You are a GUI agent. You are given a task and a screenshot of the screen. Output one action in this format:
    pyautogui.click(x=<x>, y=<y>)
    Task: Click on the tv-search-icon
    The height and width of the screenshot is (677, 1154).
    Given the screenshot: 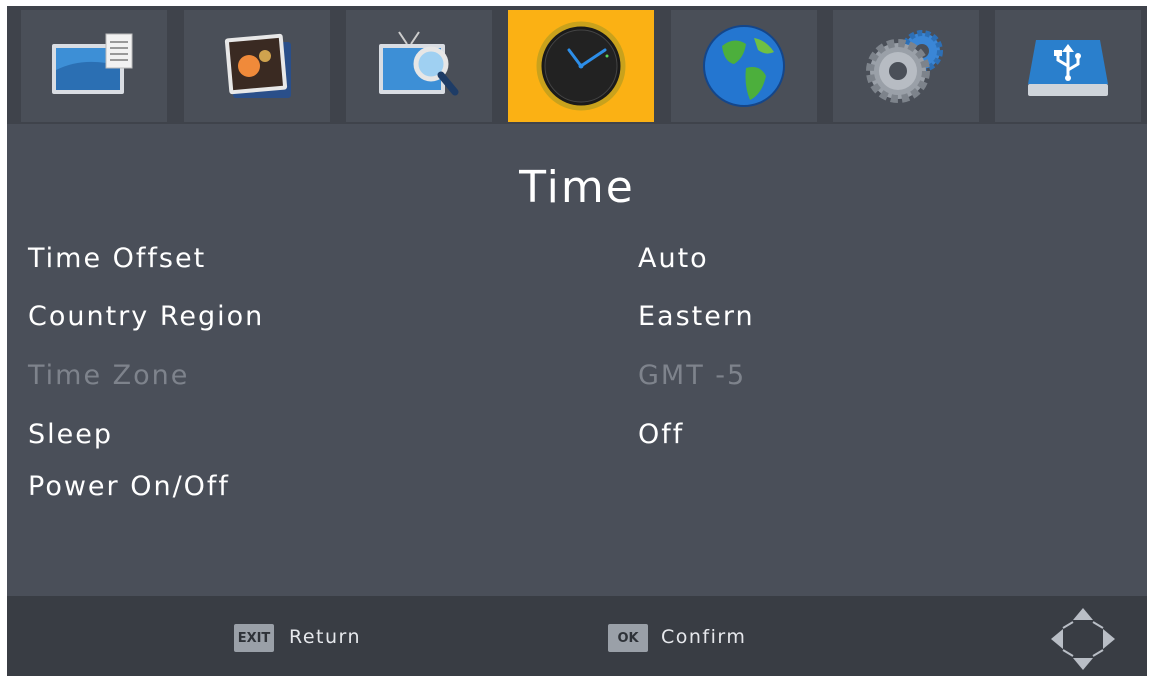 What is the action you would take?
    pyautogui.click(x=419, y=63)
    